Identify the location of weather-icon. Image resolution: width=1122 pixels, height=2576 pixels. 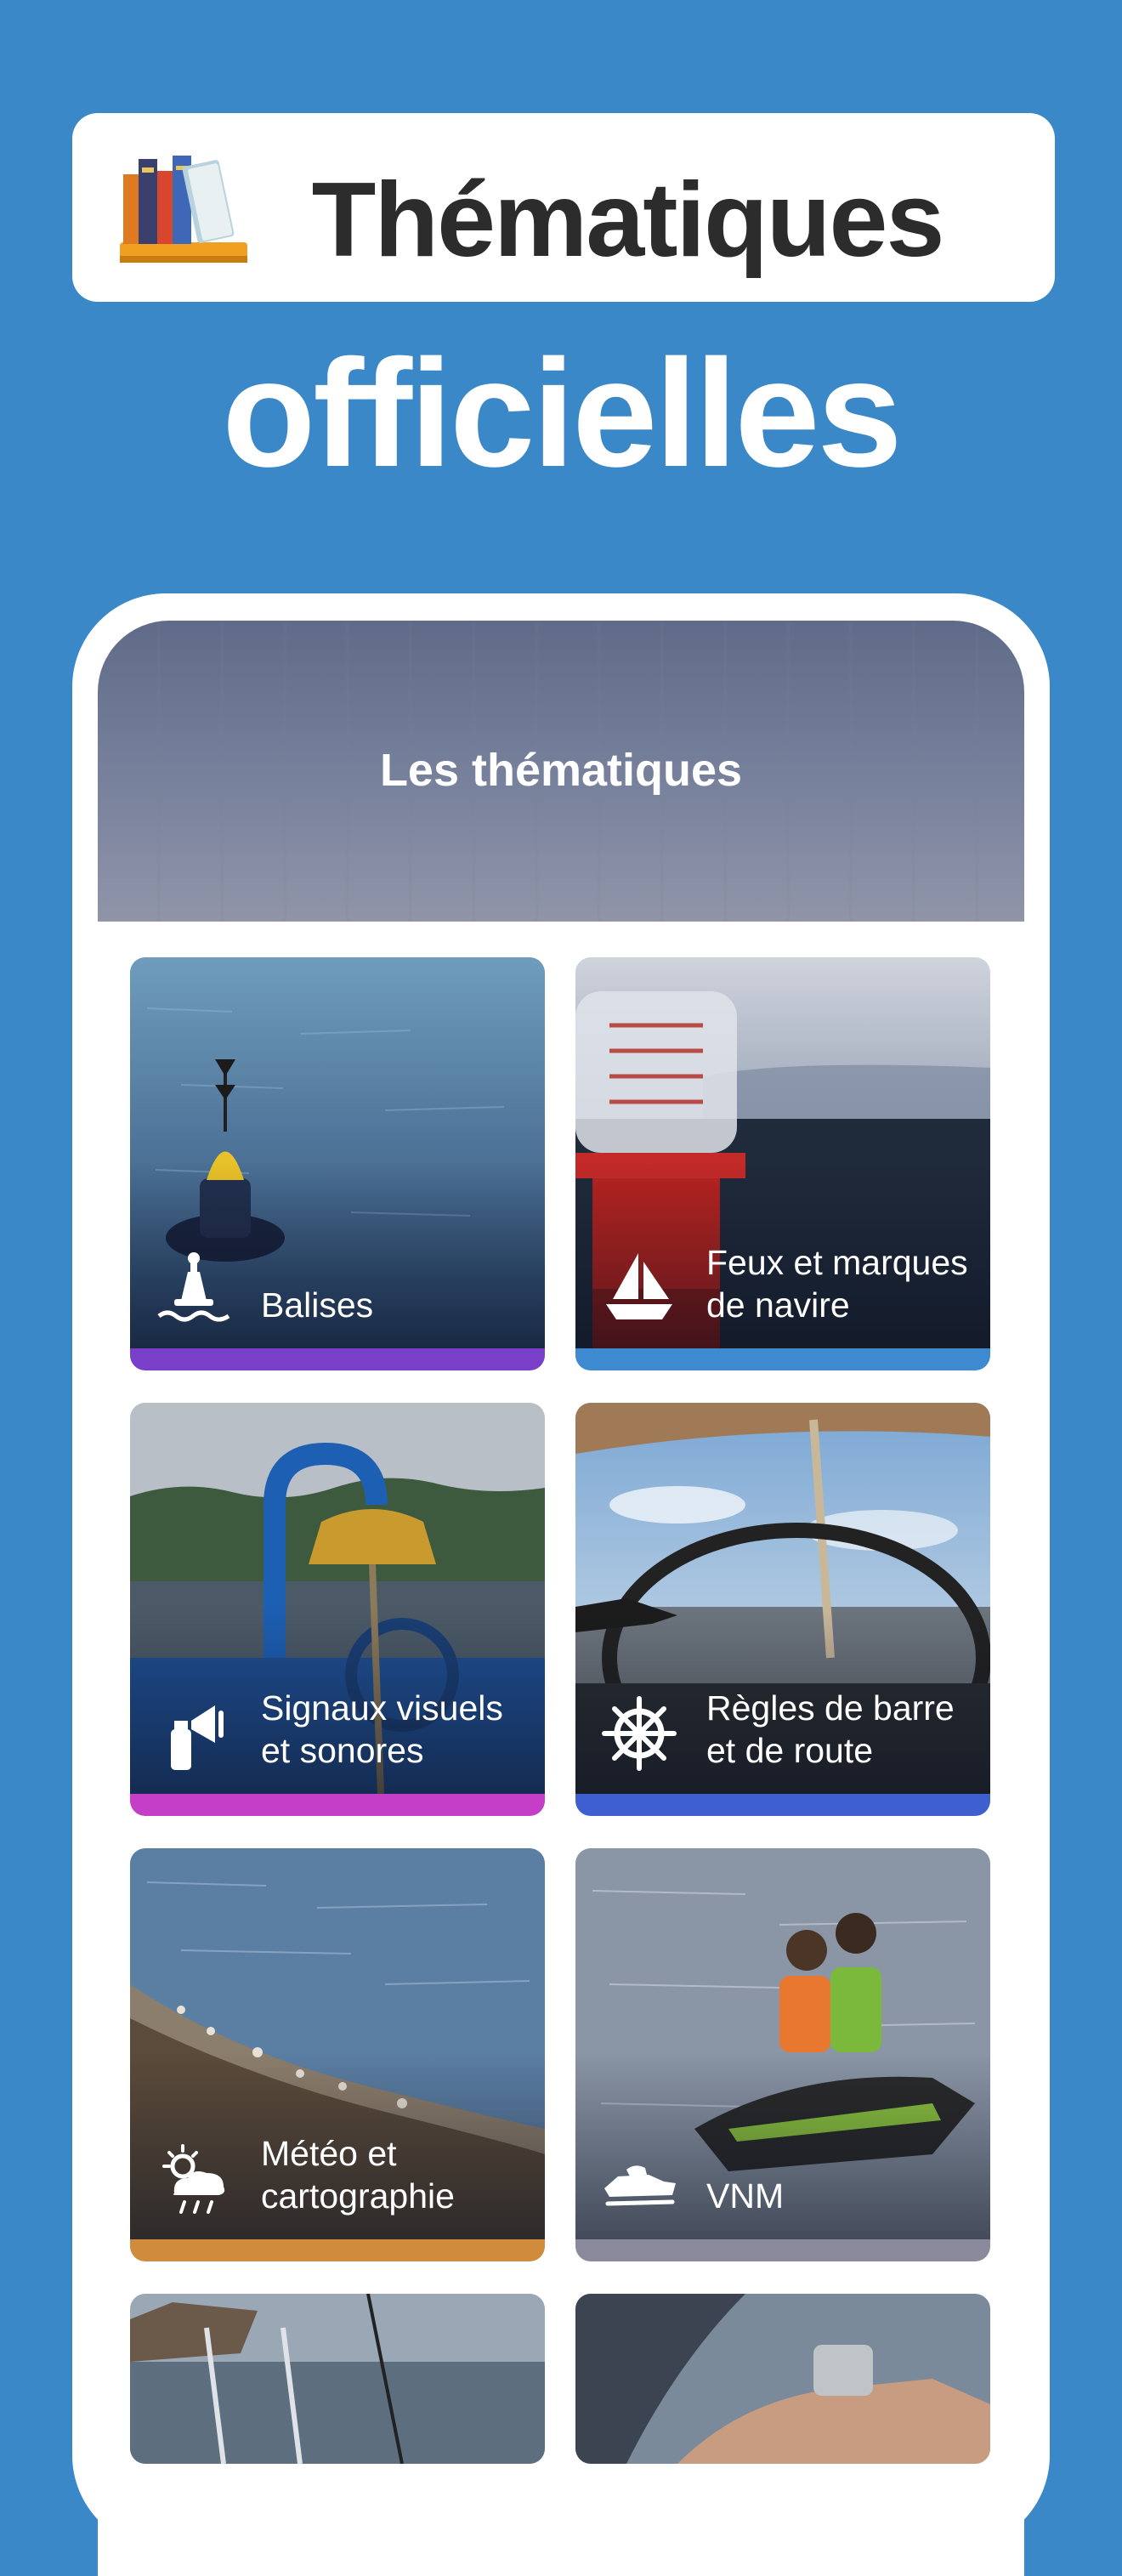
(193, 2179).